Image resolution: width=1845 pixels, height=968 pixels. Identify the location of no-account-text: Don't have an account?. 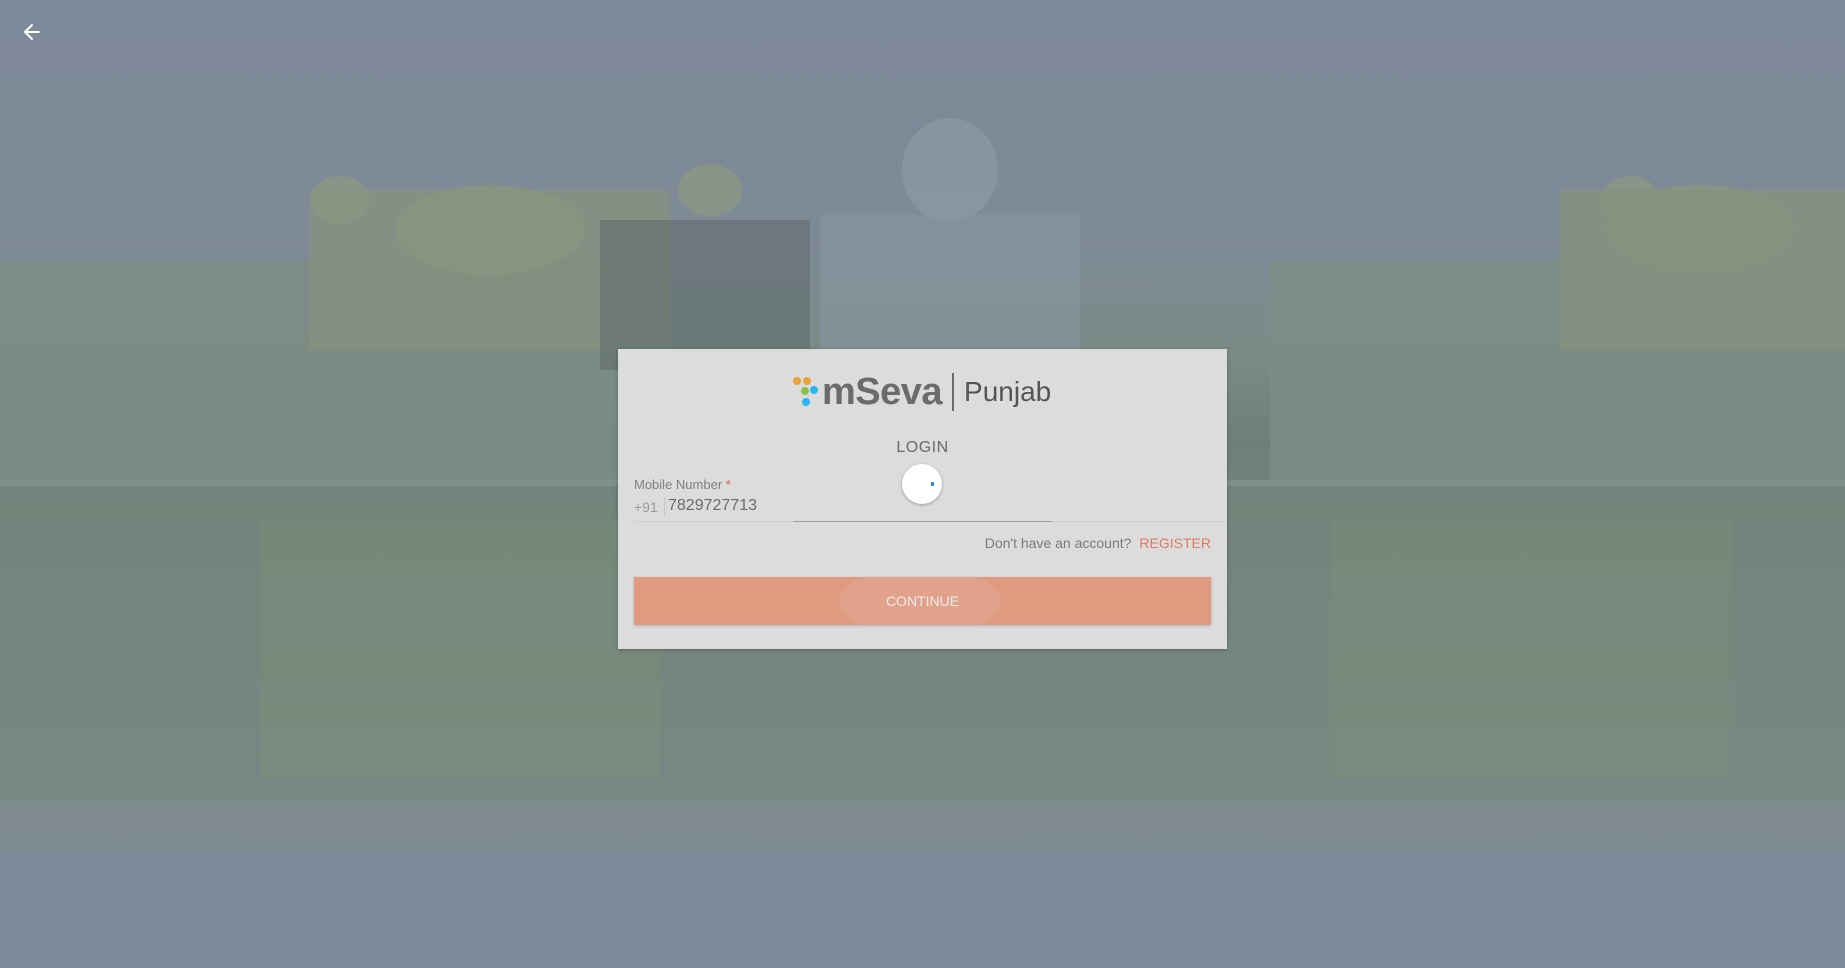
(1058, 543).